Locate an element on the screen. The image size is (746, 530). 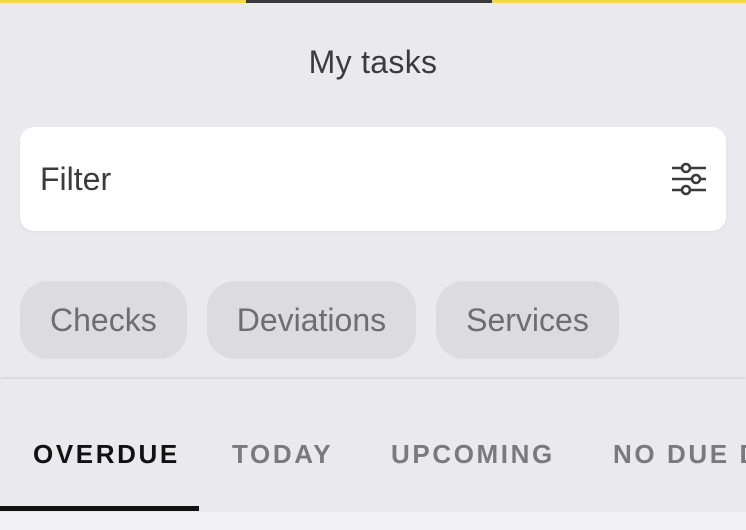
tab-no-due-date: NO DUE D is located at coordinates (679, 454).